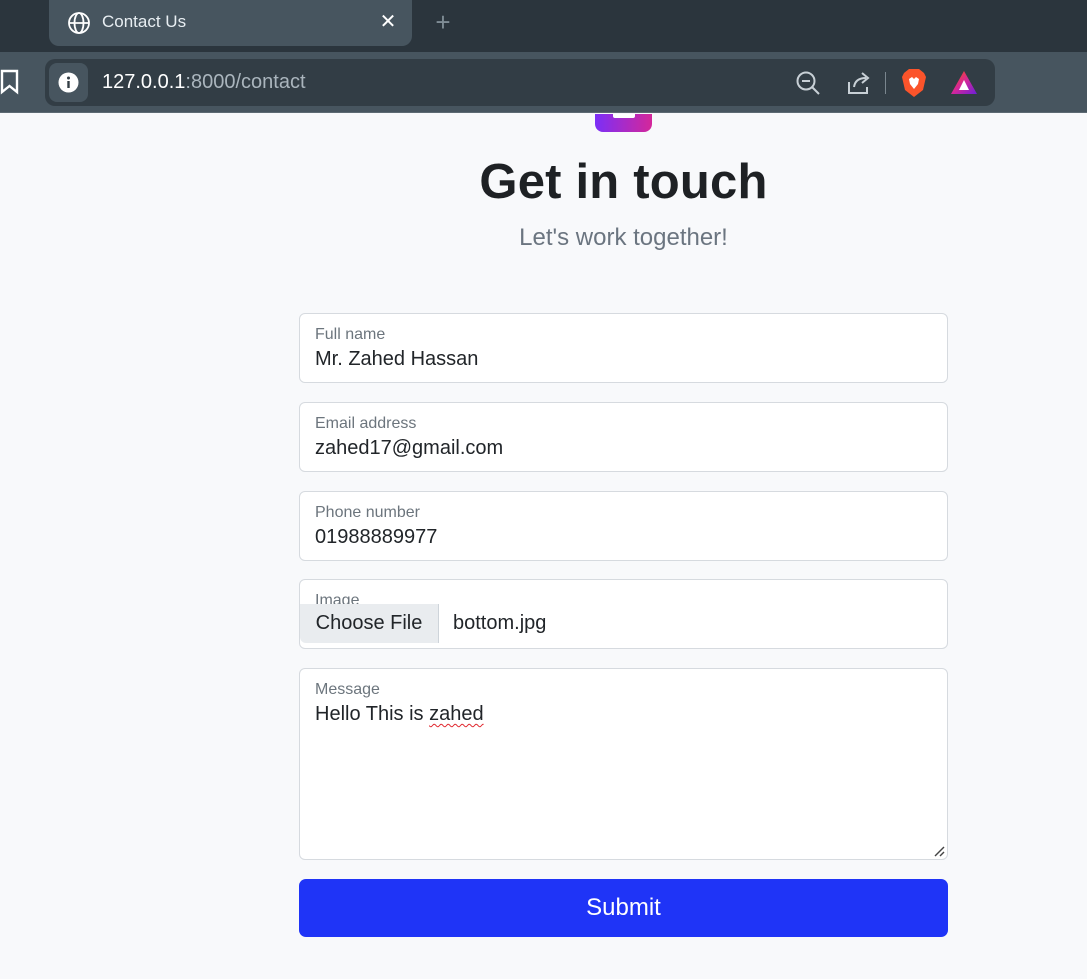 This screenshot has height=979, width=1087. Describe the element at coordinates (347, 689) in the screenshot. I see `message-label: Message` at that location.